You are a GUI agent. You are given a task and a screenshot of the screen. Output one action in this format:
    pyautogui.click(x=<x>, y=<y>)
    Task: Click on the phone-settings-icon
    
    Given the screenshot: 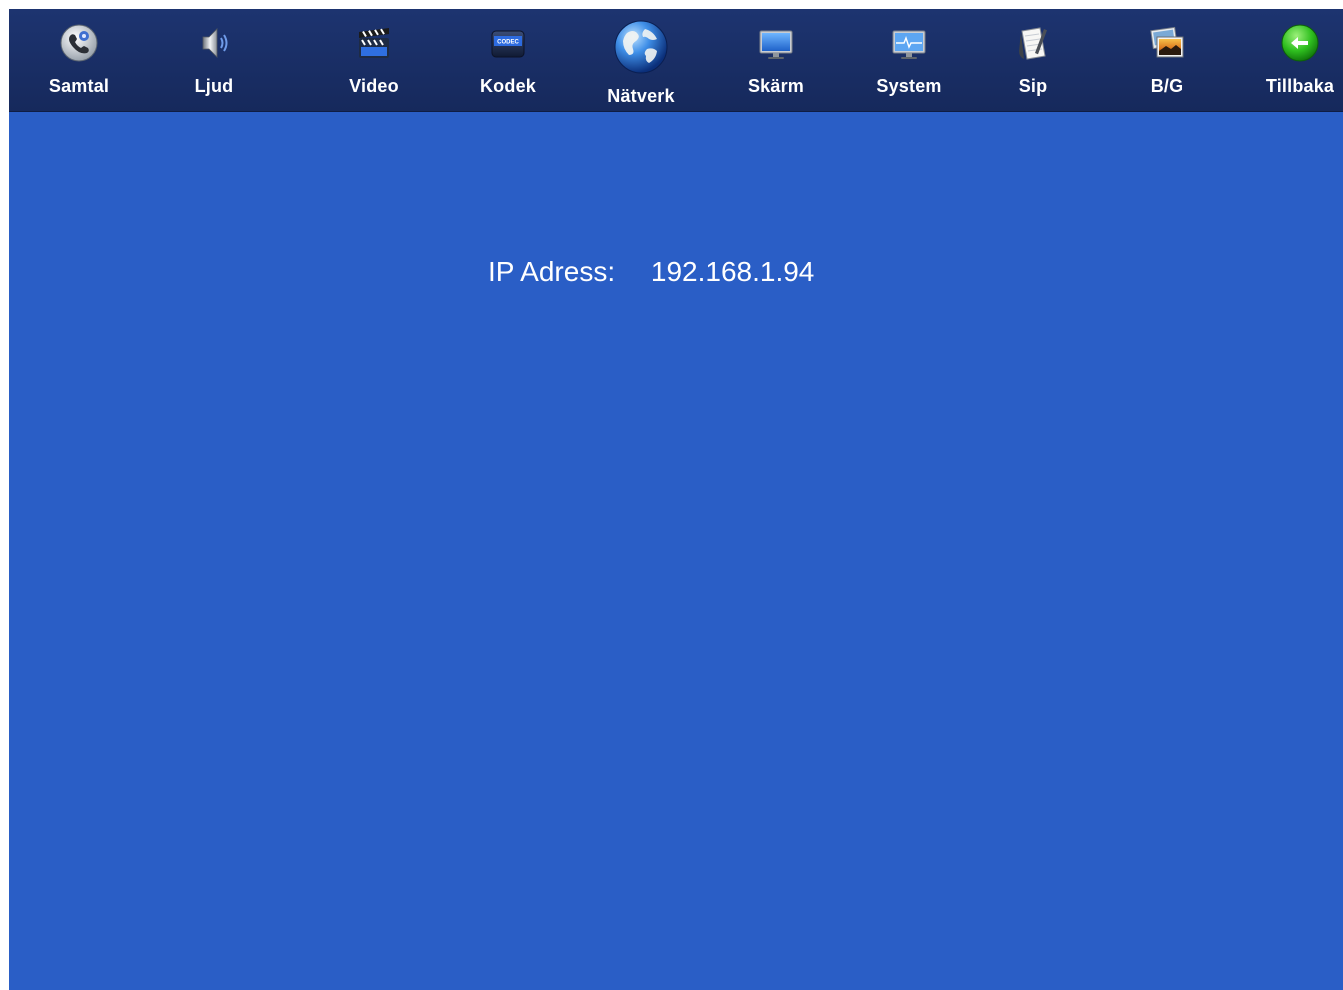 What is the action you would take?
    pyautogui.click(x=79, y=43)
    